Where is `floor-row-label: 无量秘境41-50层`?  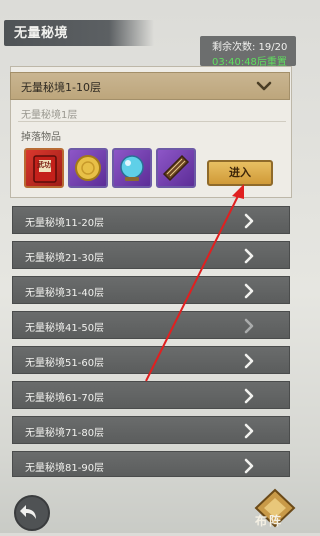
floor-row-label: 无量秘境41-50层 is located at coordinates (65, 328).